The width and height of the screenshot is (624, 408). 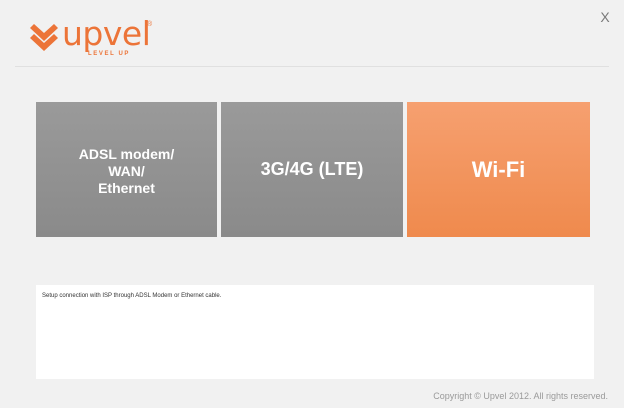 What do you see at coordinates (150, 24) in the screenshot?
I see `logo-registered-mark: ®` at bounding box center [150, 24].